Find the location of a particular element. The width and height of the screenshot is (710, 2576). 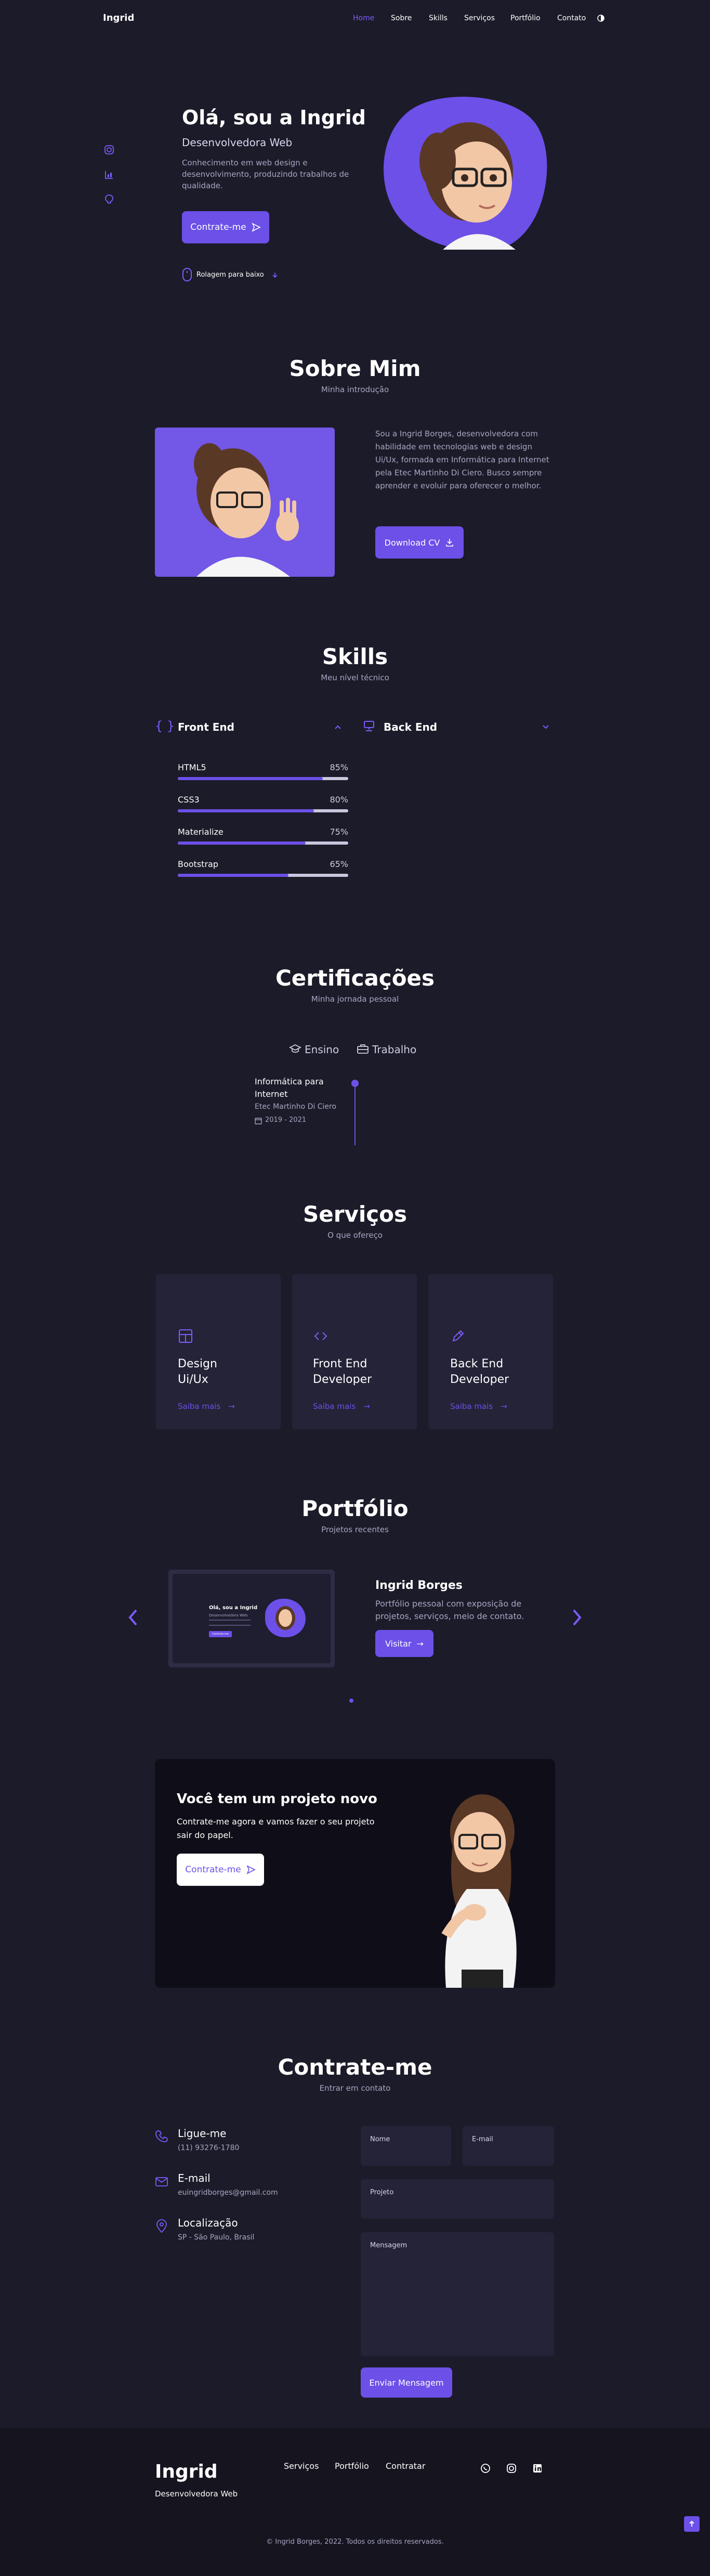

nav-link-home: Home is located at coordinates (363, 18).